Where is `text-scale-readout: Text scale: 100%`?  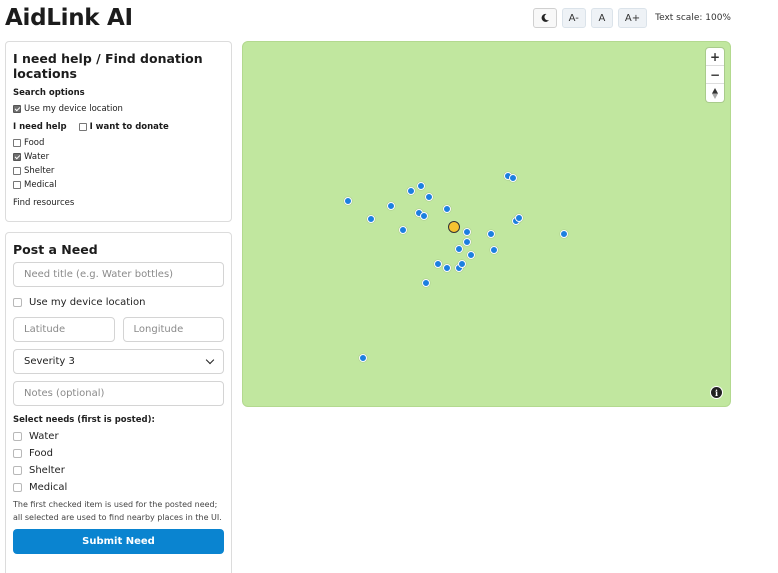 text-scale-readout: Text scale: 100% is located at coordinates (693, 18).